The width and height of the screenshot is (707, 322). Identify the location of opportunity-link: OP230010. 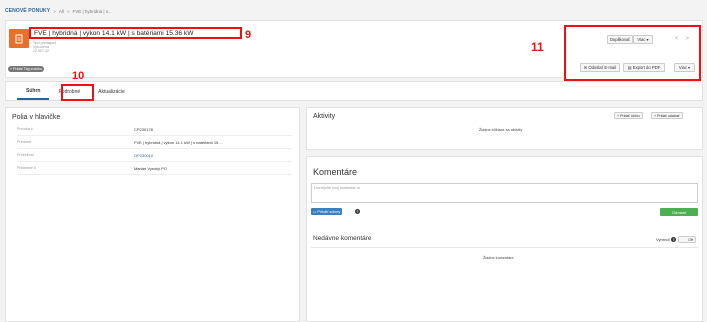
(143, 155).